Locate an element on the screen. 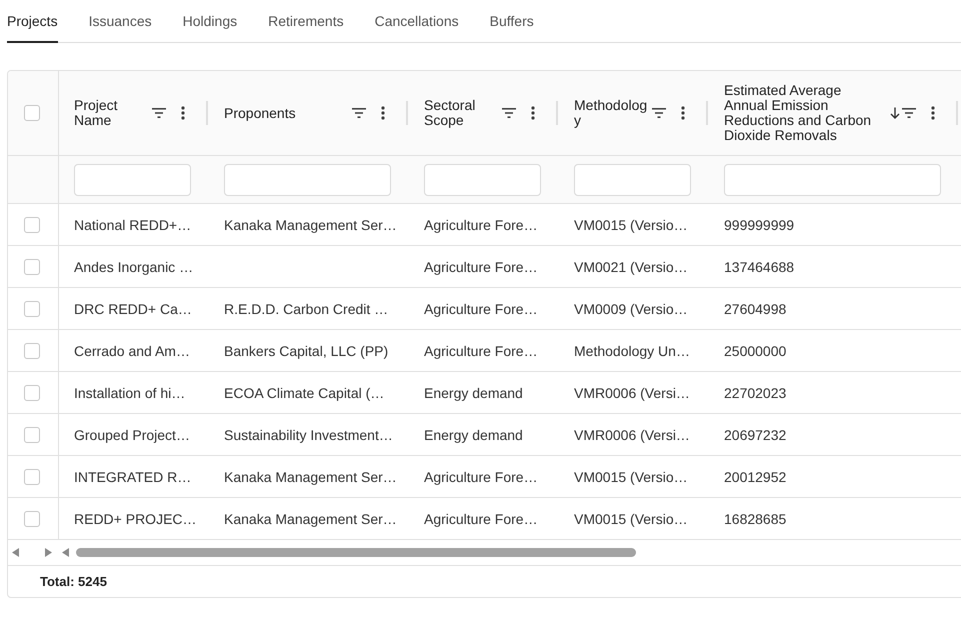  table-cell: Bankers Capital, LLC (PP) is located at coordinates (306, 350).